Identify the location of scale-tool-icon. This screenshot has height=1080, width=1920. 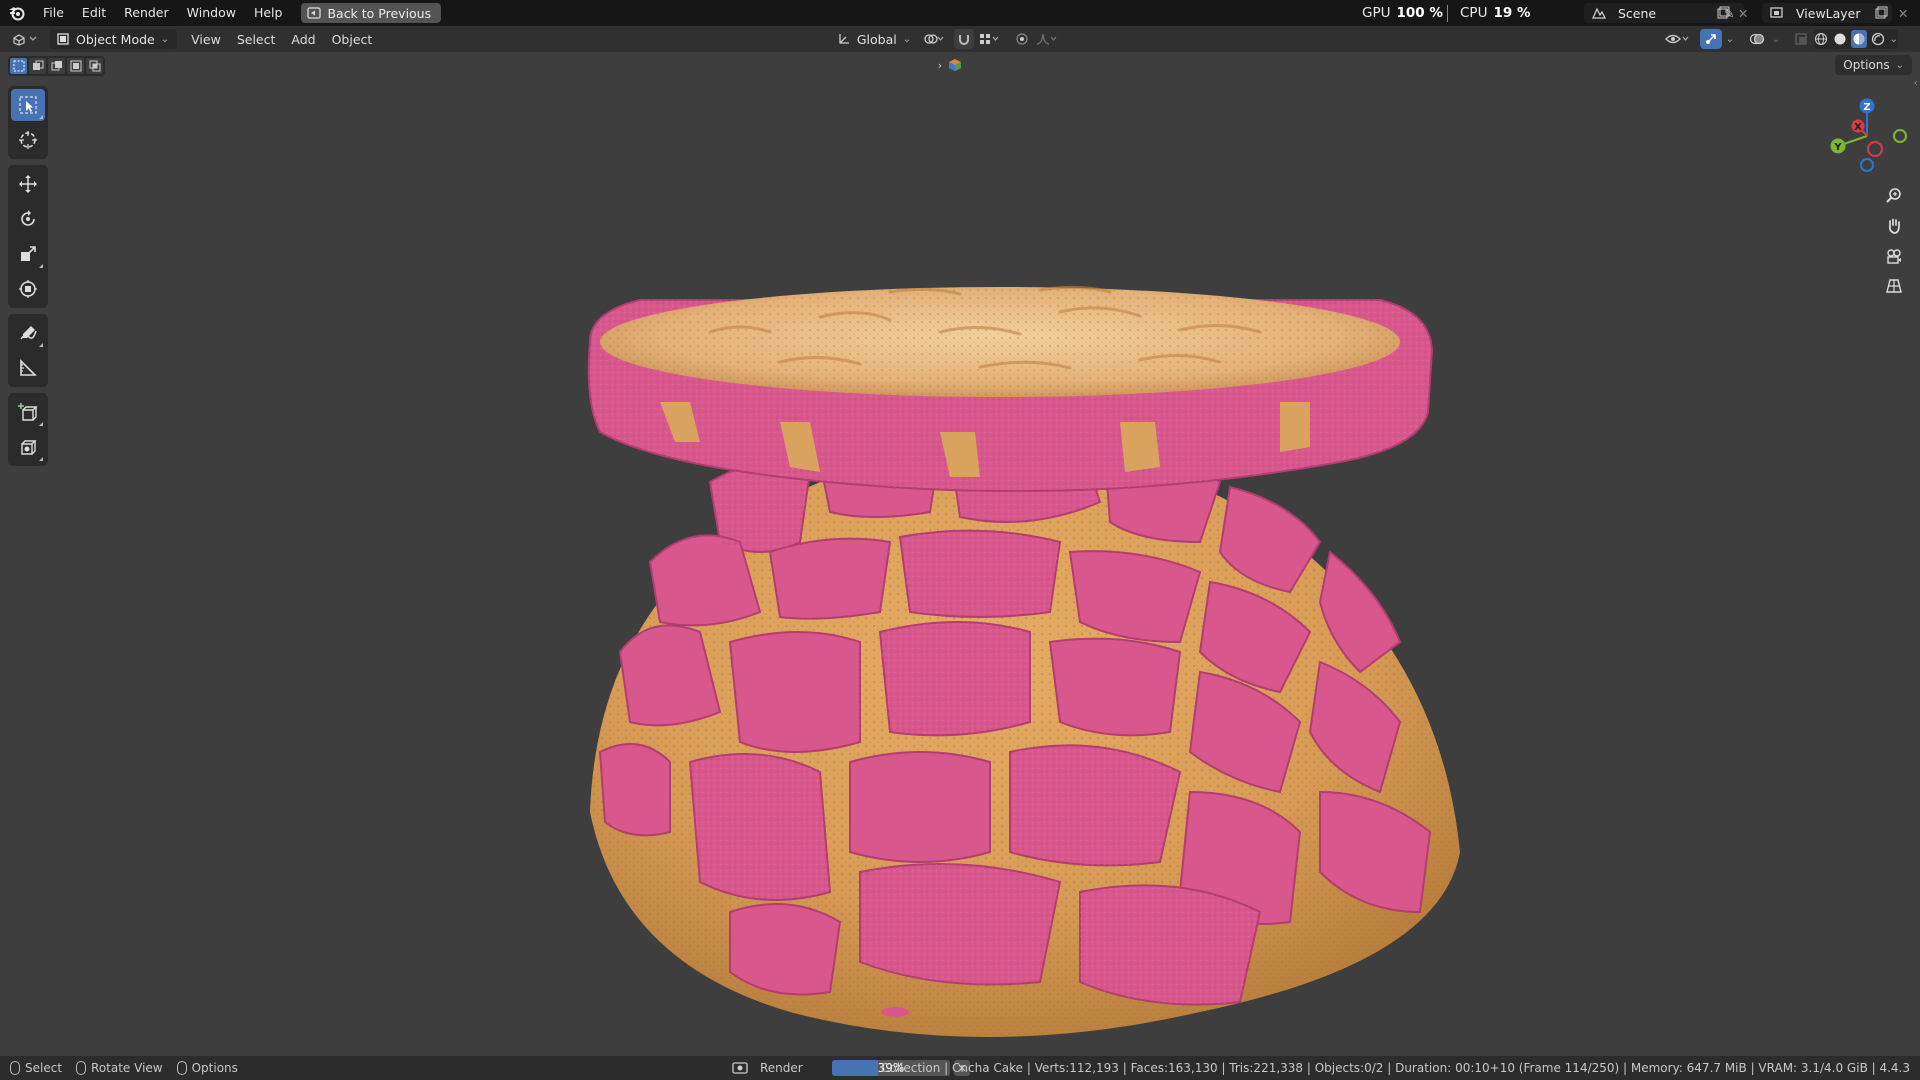
(28, 254).